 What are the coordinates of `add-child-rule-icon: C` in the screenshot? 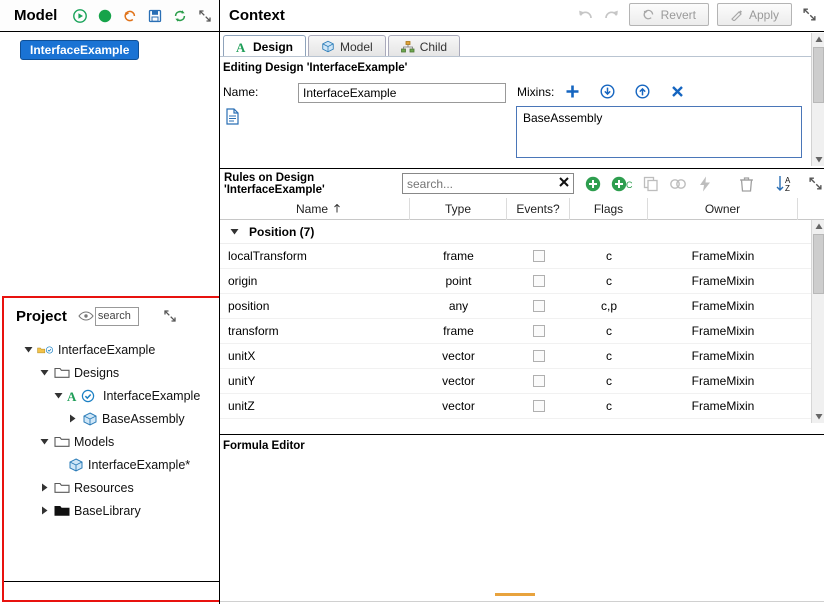 It's located at (622, 184).